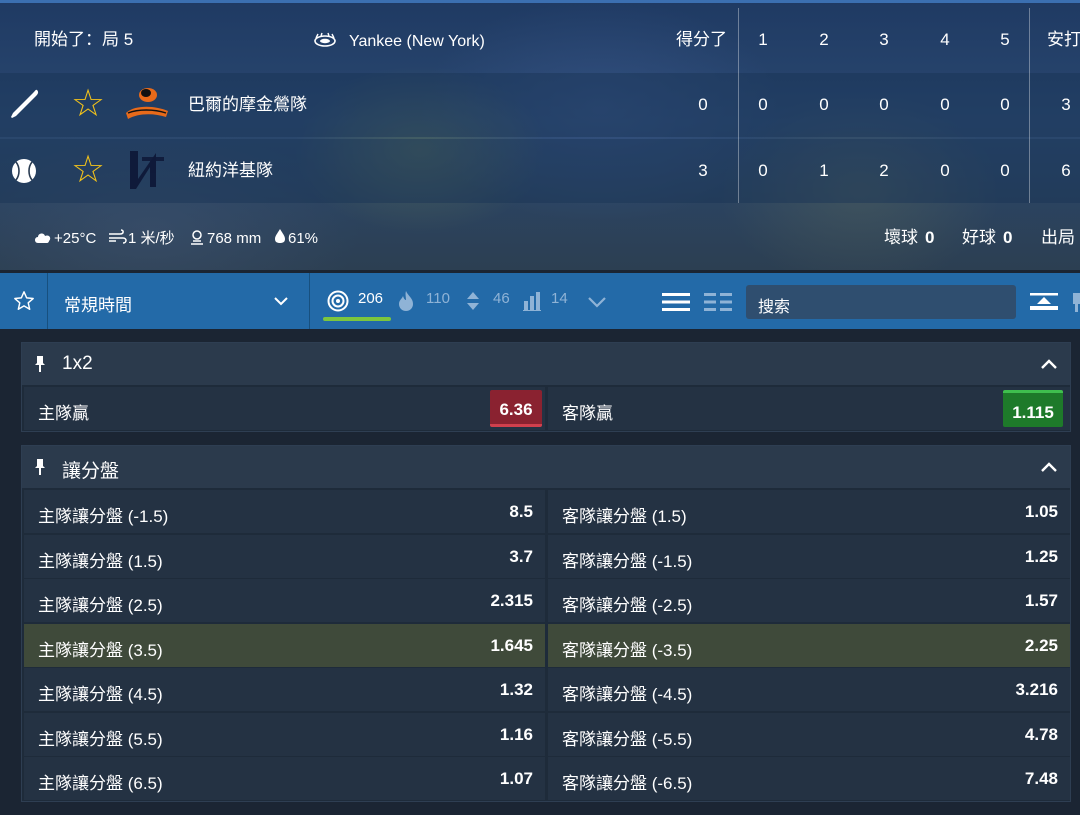 This screenshot has width=1080, height=815. I want to click on outcome-label: 主隊讓分盤 (-1.5), so click(103, 516).